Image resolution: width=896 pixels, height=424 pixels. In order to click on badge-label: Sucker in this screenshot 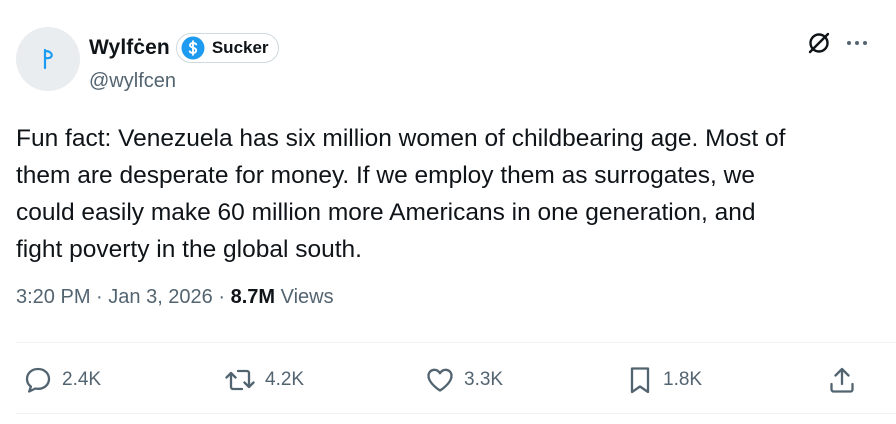, I will do `click(240, 47)`.